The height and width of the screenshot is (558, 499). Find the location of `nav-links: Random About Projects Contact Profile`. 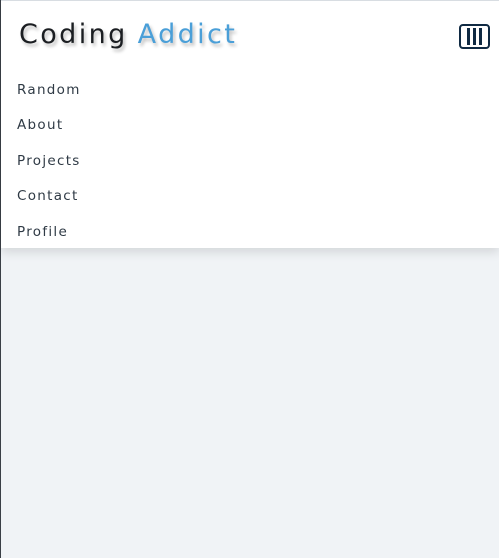

nav-links: Random About Projects Contact Profile is located at coordinates (49, 161).